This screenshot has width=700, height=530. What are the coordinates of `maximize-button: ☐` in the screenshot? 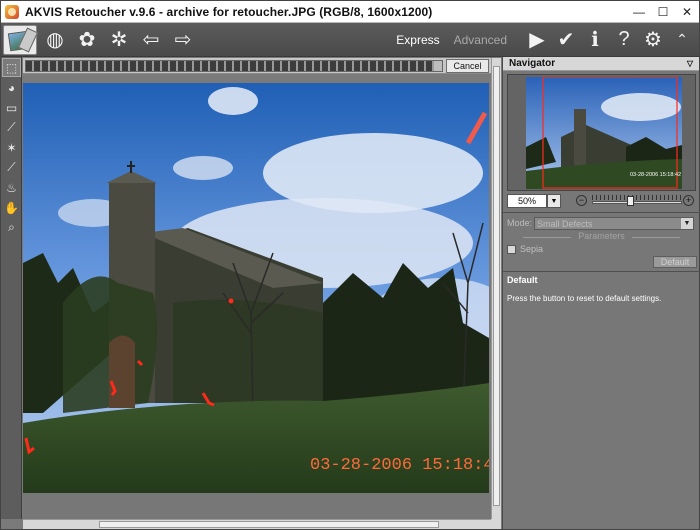 It's located at (663, 12).